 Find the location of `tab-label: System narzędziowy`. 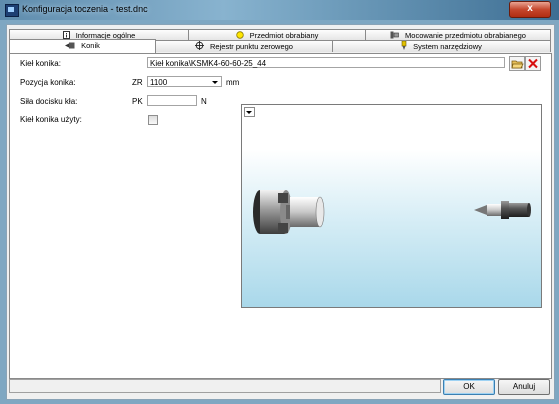

tab-label: System narzędziowy is located at coordinates (447, 46).